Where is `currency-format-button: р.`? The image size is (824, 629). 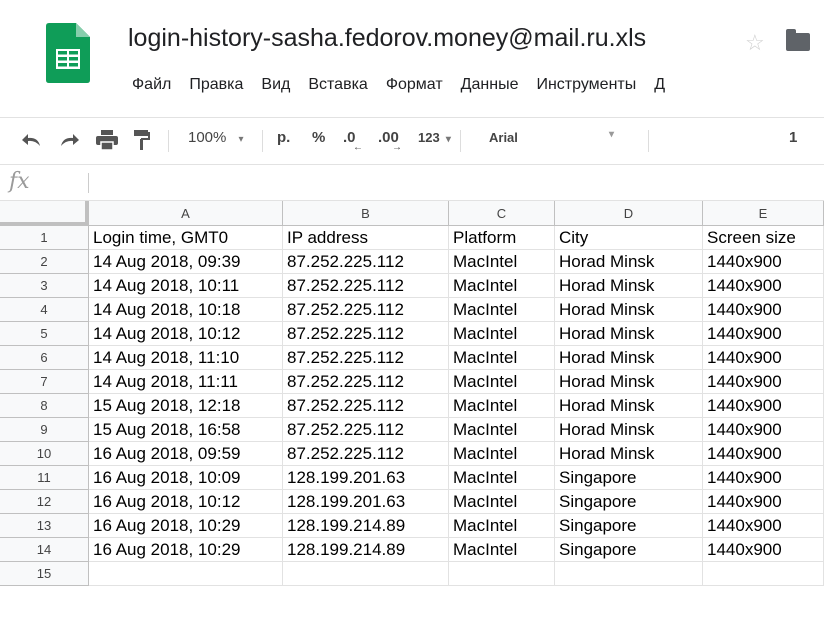
currency-format-button: р. is located at coordinates (283, 137).